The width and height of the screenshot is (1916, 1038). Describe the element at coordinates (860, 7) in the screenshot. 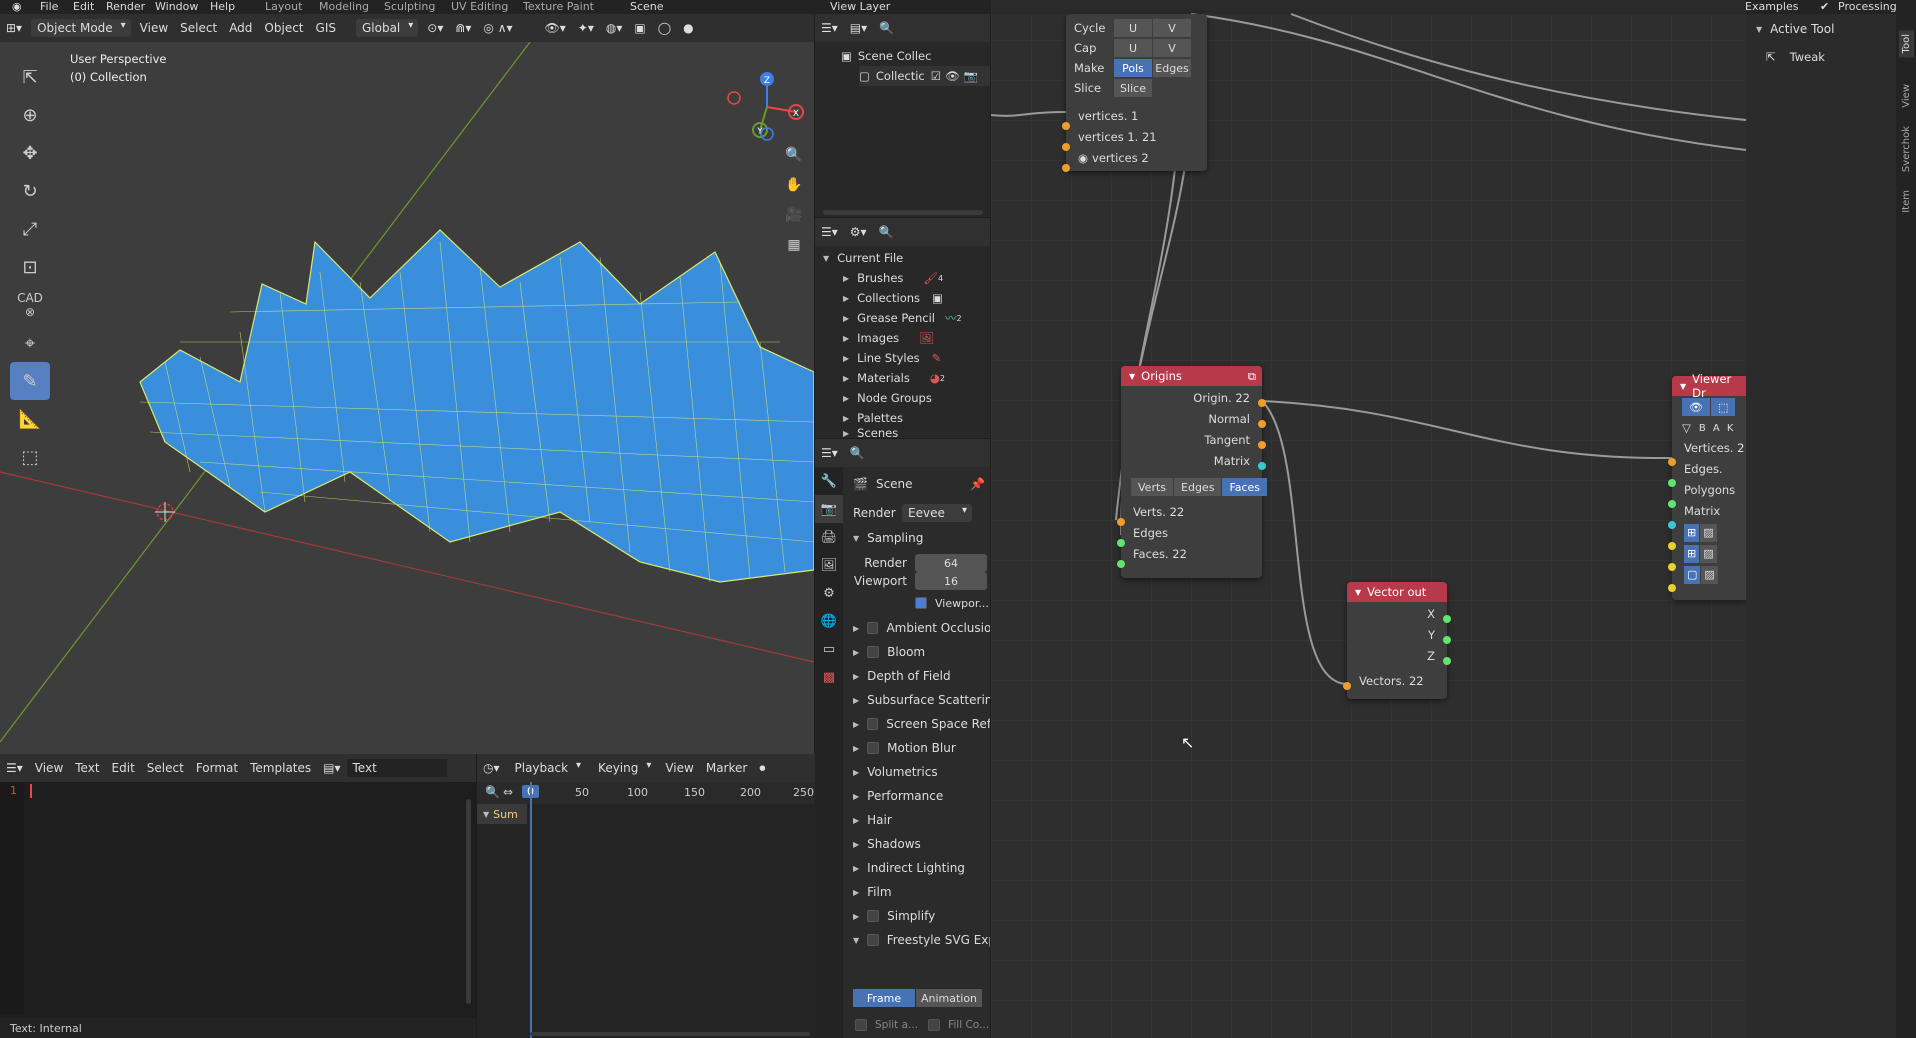

I see `view-layer-selector: View Layer` at that location.